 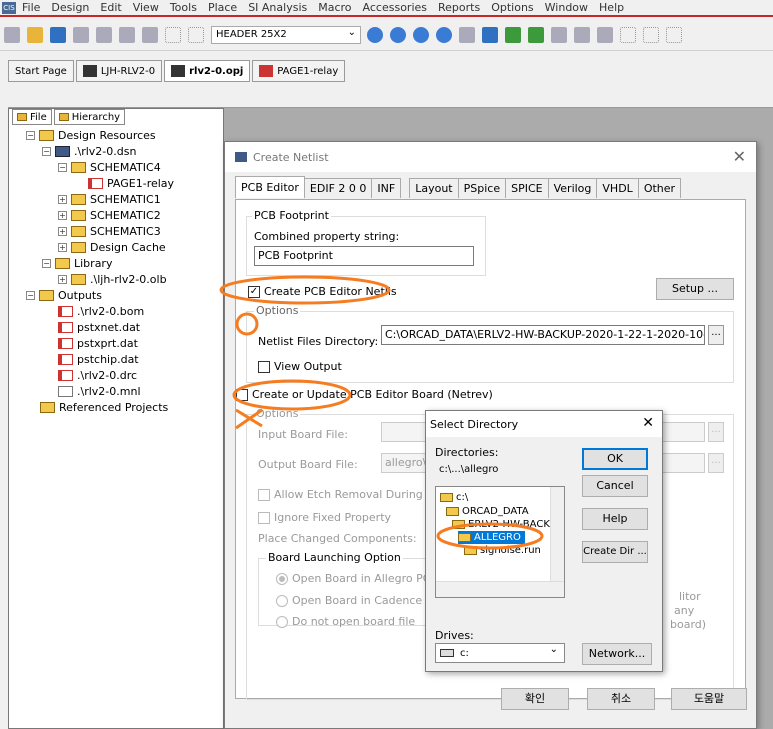 What do you see at coordinates (77, 263) in the screenshot?
I see `tree-node: − Library` at bounding box center [77, 263].